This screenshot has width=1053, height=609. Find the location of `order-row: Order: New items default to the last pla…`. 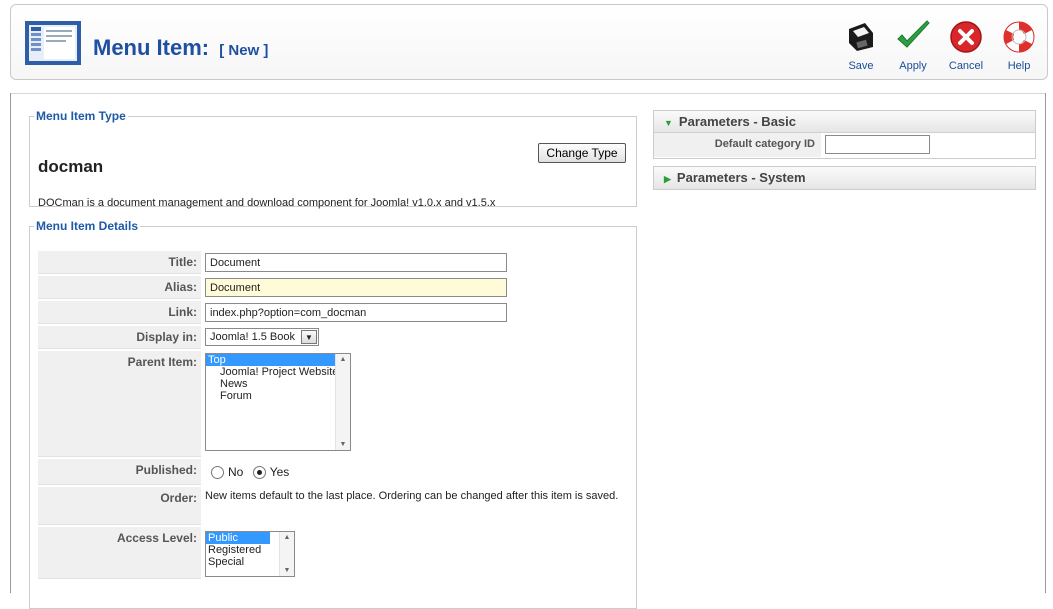

order-row: Order: New items default to the last pla… is located at coordinates (334, 506).